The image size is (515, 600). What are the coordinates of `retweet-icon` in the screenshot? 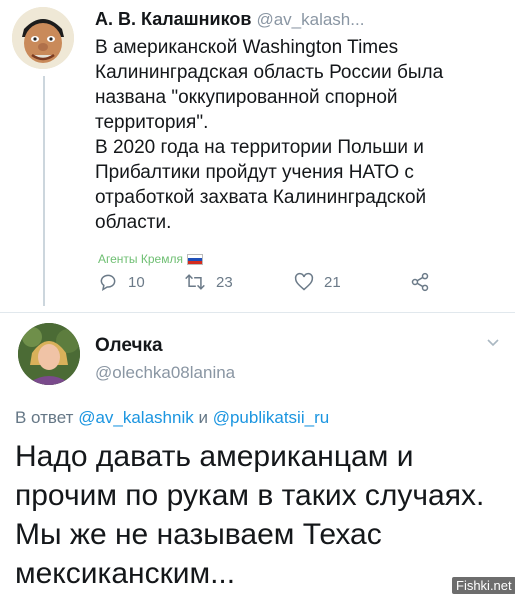 It's located at (195, 282).